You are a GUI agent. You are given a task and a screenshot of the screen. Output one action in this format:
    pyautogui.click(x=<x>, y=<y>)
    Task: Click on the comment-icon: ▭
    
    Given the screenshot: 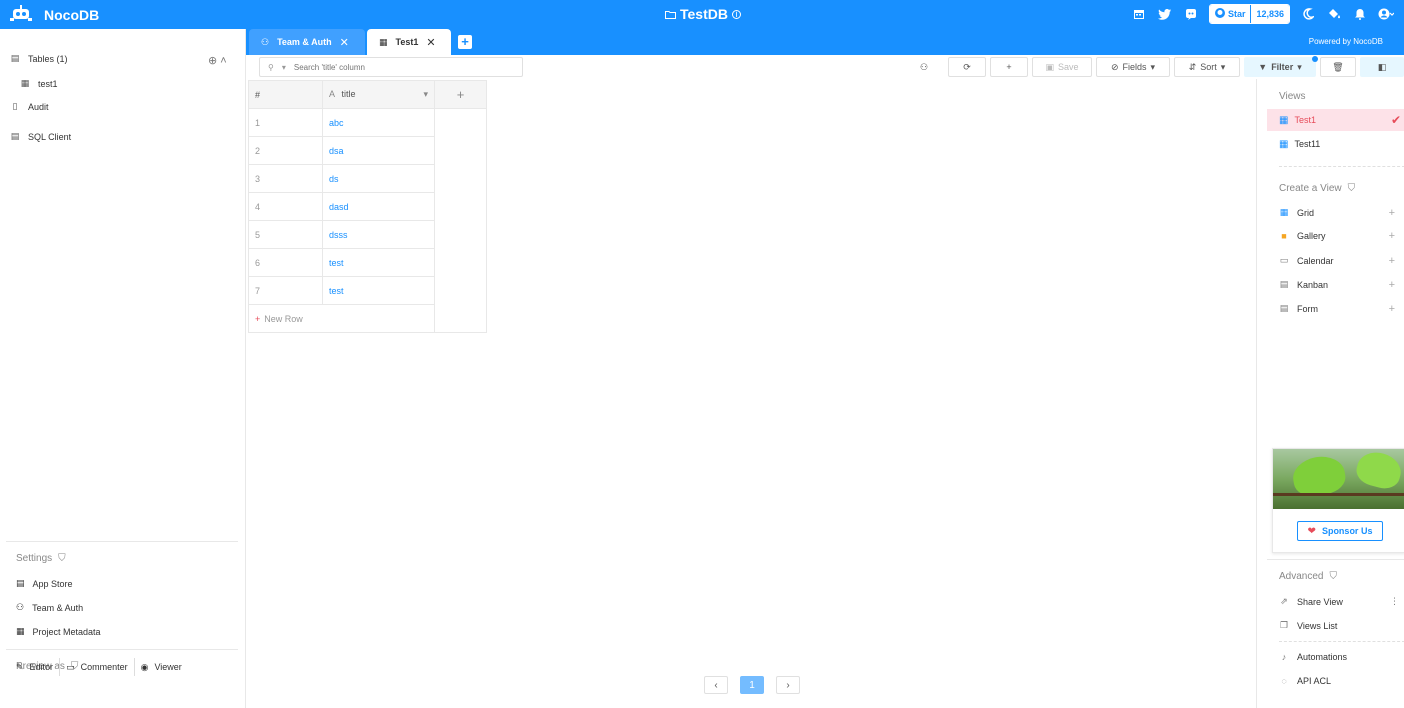 What is the action you would take?
    pyautogui.click(x=70, y=666)
    